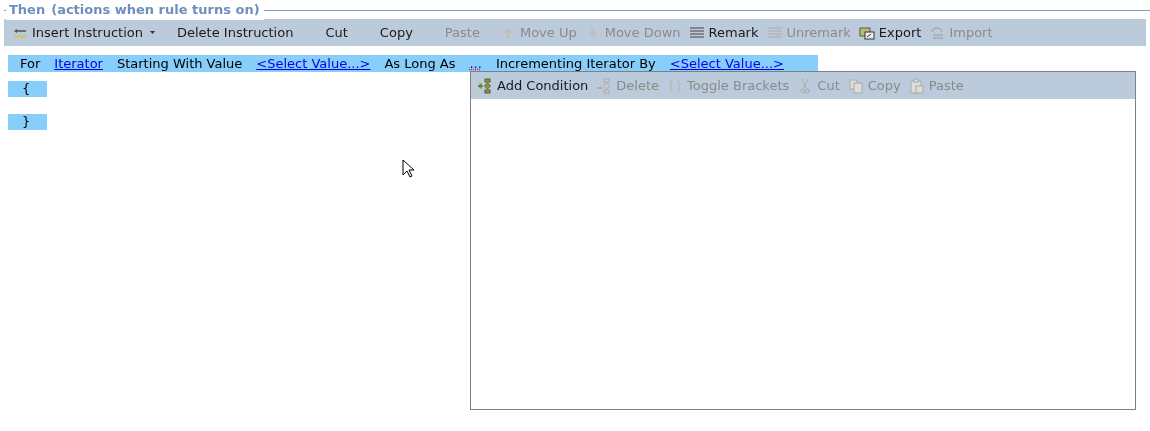 The height and width of the screenshot is (431, 1150). What do you see at coordinates (533, 85) in the screenshot?
I see `panel-toolbar-button: Add Condition` at bounding box center [533, 85].